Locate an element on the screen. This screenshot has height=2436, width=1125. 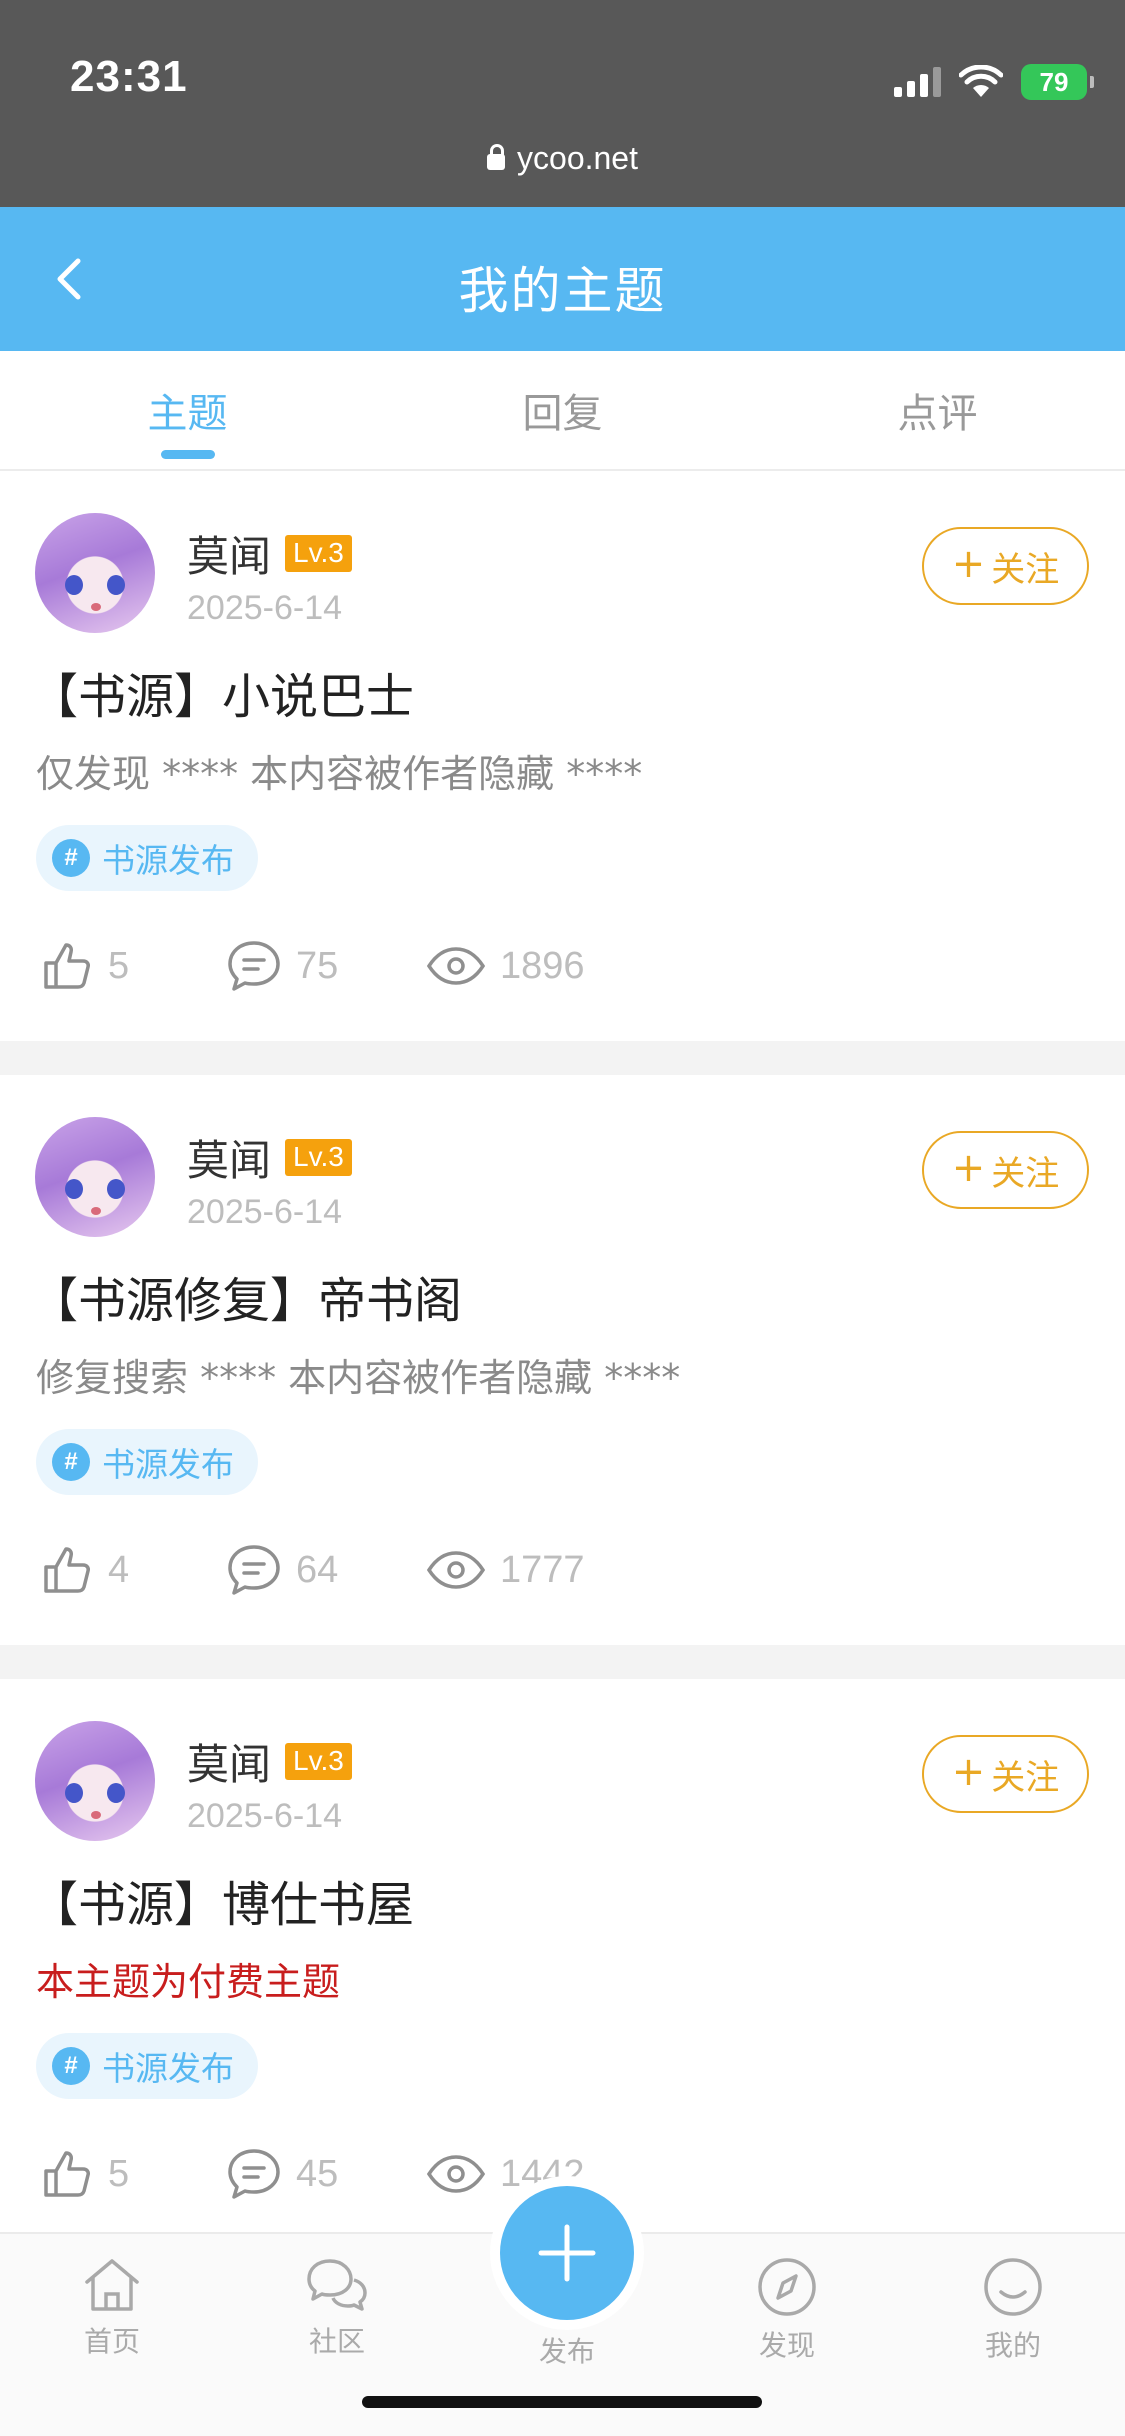
comment-stat: 45 is located at coordinates (326, 2174).